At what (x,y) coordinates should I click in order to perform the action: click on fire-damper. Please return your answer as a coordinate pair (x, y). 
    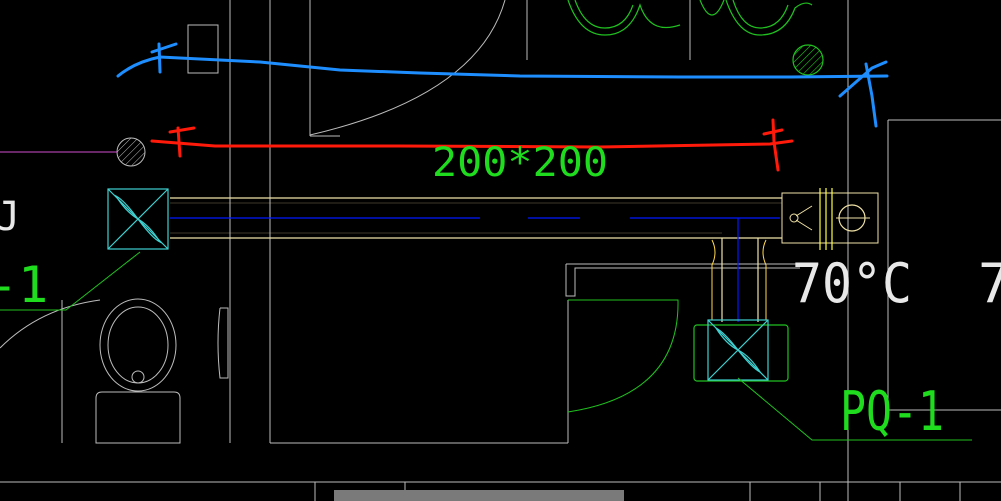
    Looking at the image, I should click on (830, 219).